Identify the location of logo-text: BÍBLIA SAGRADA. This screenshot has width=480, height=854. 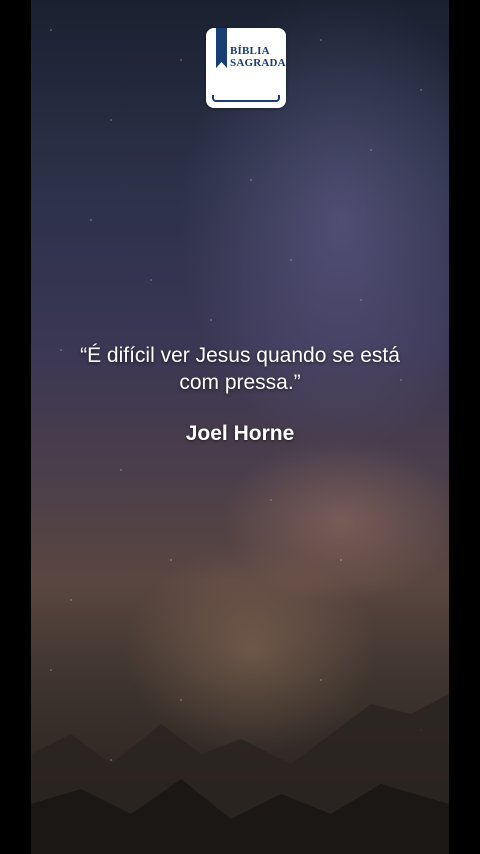
(258, 57).